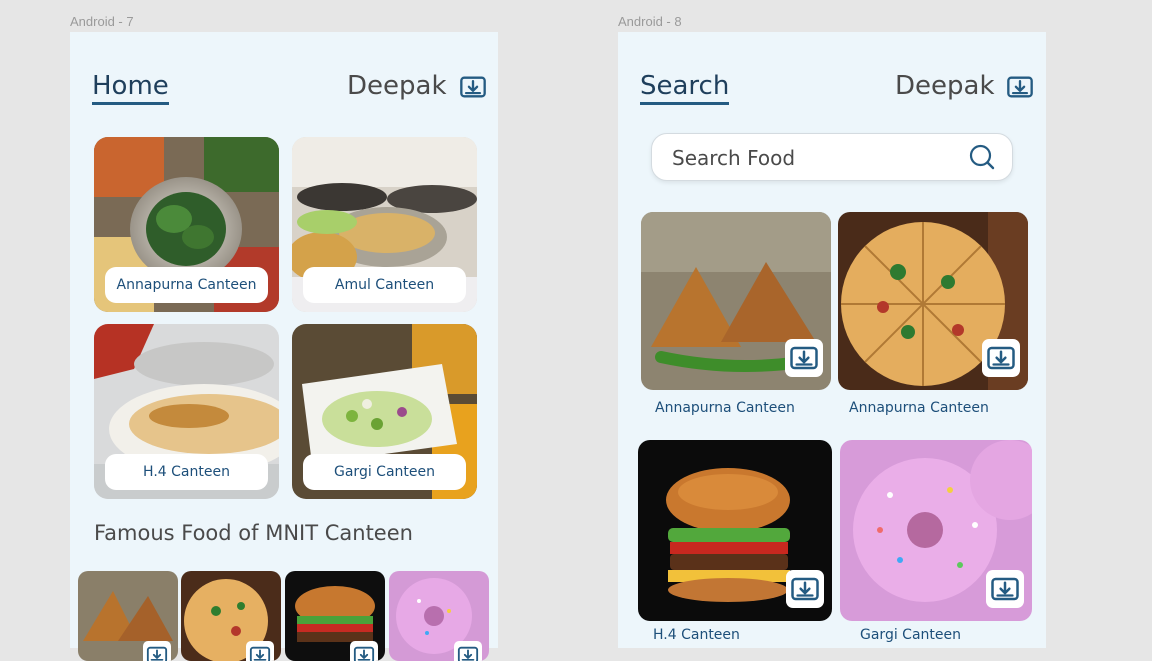 The height and width of the screenshot is (661, 1152). I want to click on home-user-name: Deepak, so click(397, 86).